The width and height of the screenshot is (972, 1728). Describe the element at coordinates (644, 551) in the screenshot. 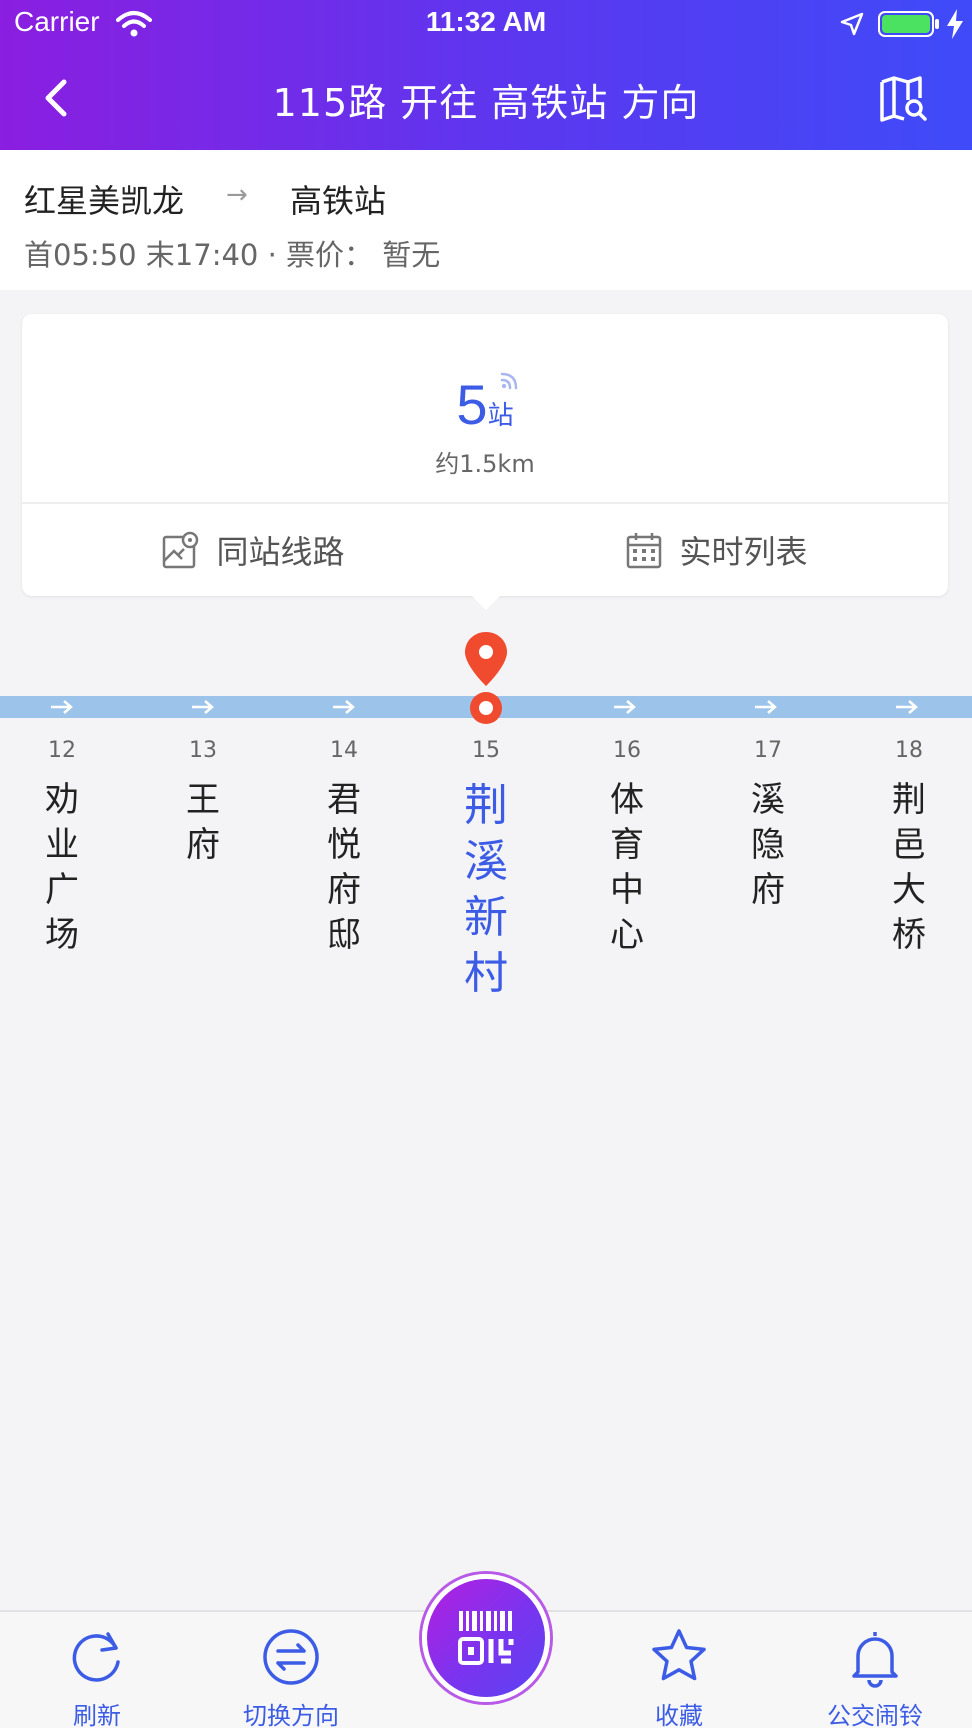

I see `calendar-icon` at that location.